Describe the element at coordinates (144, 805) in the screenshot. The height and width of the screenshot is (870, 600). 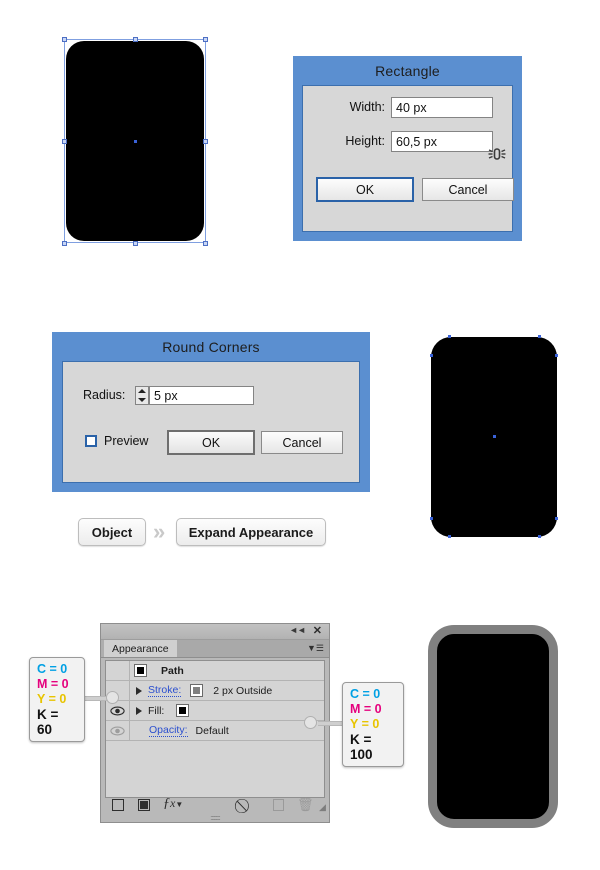
I see `new-stroke-icon` at that location.